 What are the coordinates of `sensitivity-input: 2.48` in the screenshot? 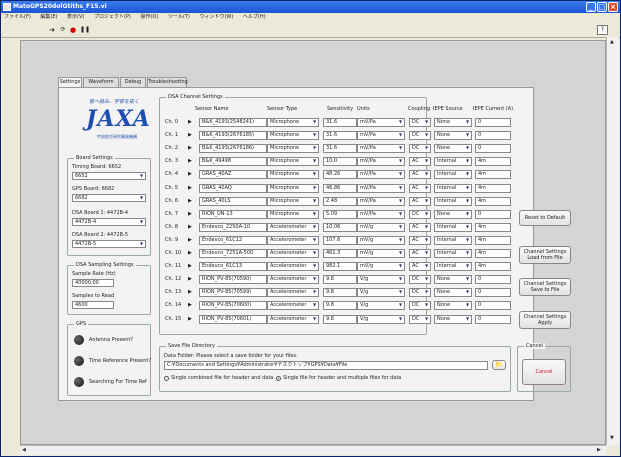 It's located at (340, 201).